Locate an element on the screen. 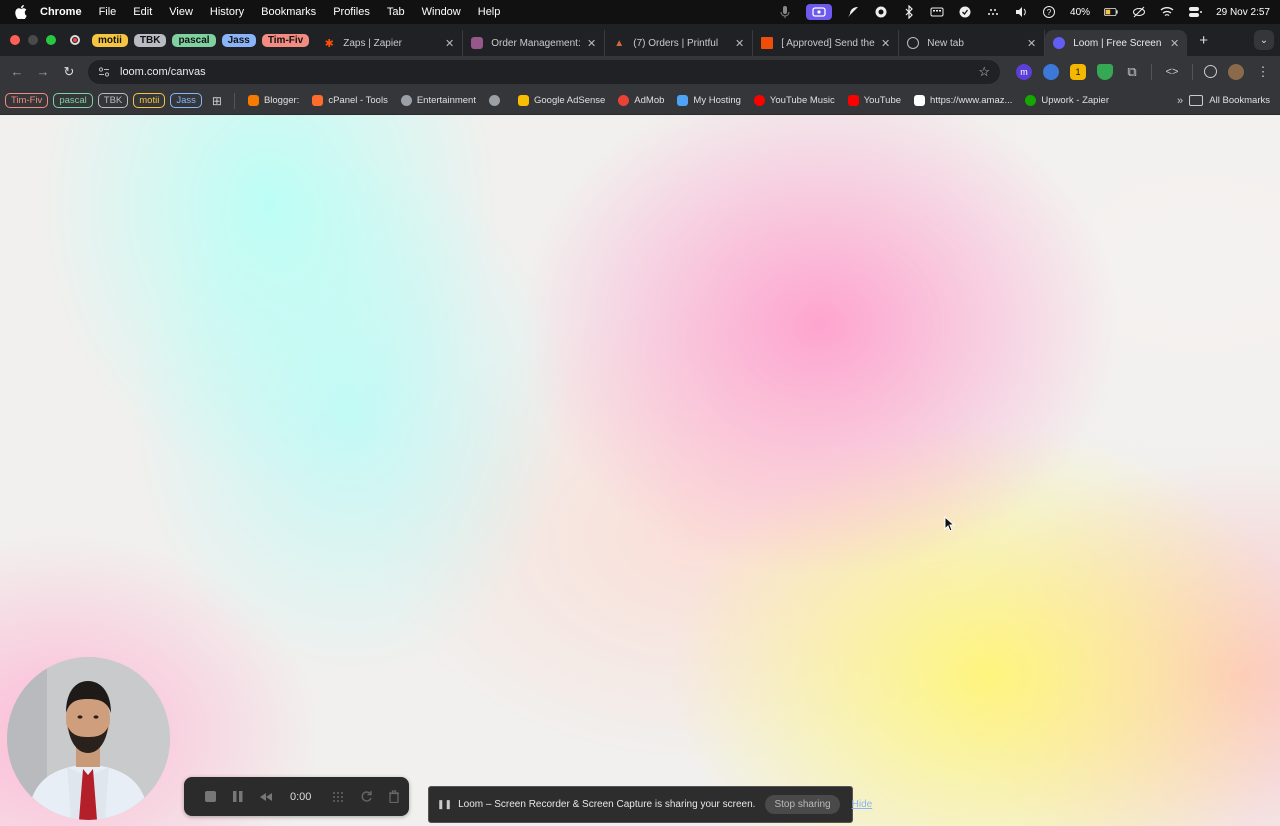  menu-window: Window is located at coordinates (441, 12).